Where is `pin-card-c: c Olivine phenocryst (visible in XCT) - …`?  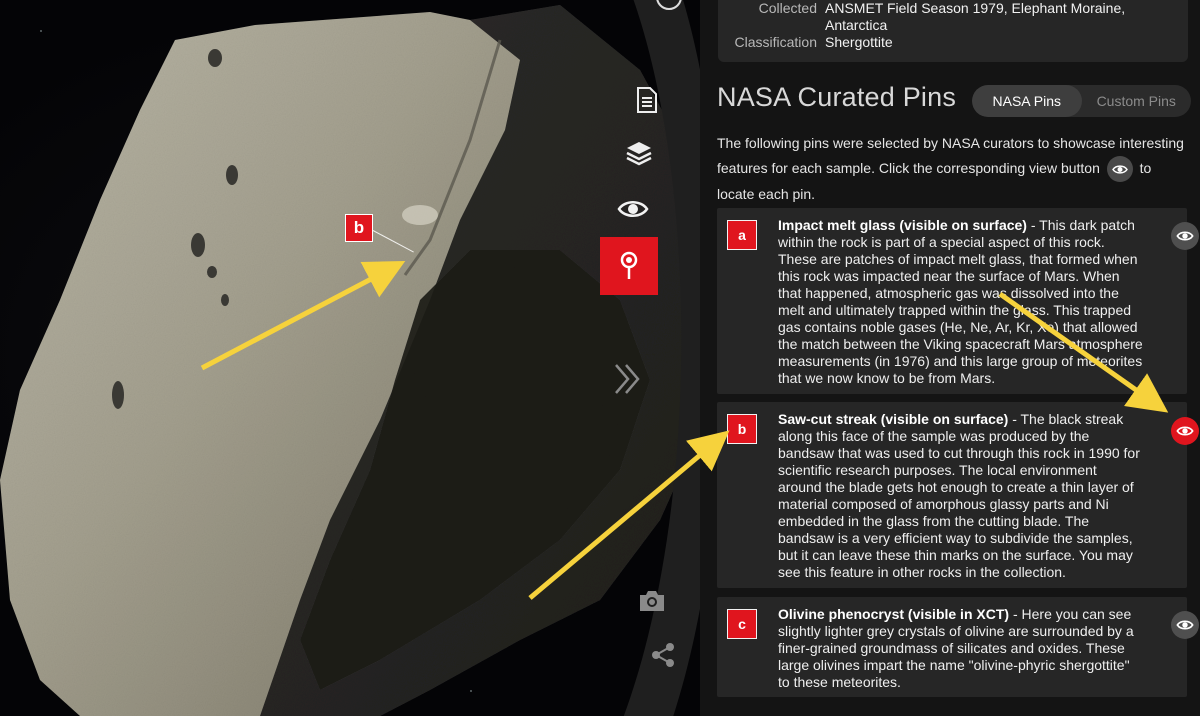
pin-card-c: c Olivine phenocryst (visible in XCT) - … is located at coordinates (952, 647).